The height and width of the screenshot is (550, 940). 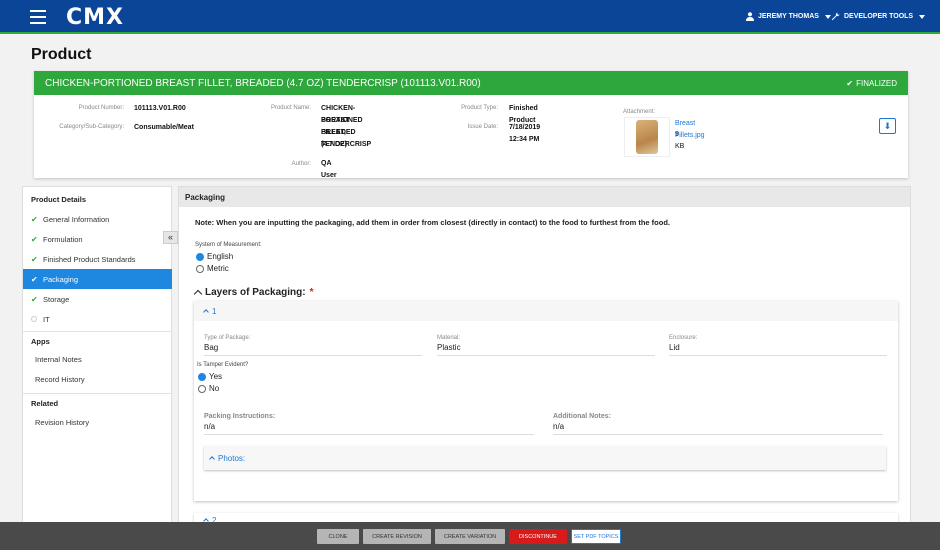 What do you see at coordinates (680, 140) in the screenshot?
I see `attachment-size: 9 KB` at bounding box center [680, 140].